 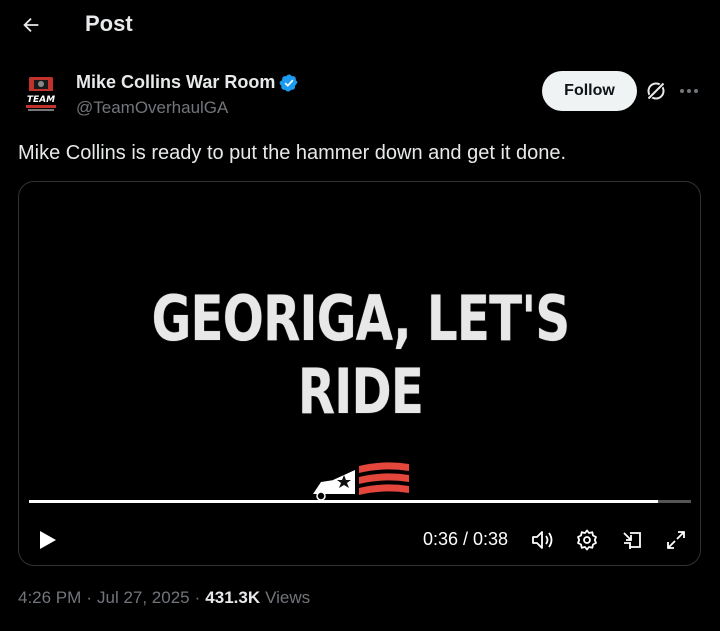 What do you see at coordinates (152, 108) in the screenshot?
I see `user-handle: @TeamOverhaulGA` at bounding box center [152, 108].